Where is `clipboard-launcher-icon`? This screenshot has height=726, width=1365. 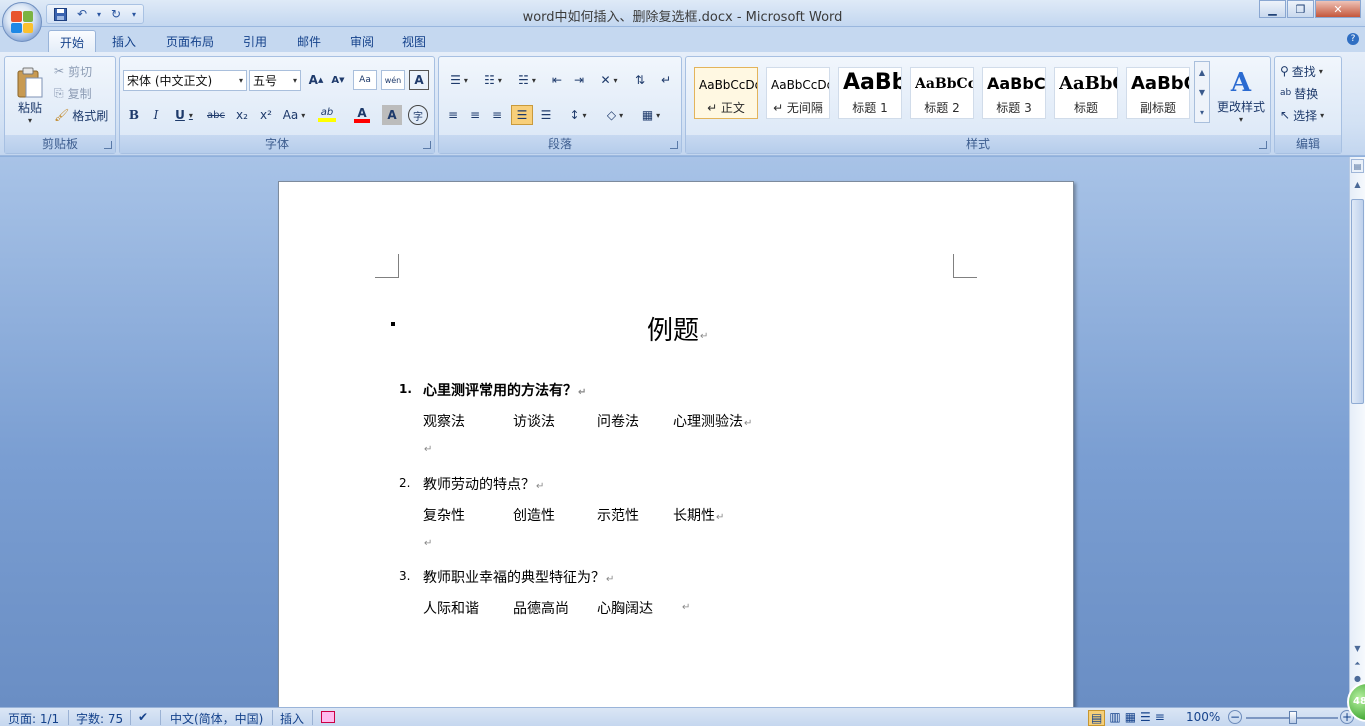 clipboard-launcher-icon is located at coordinates (108, 145).